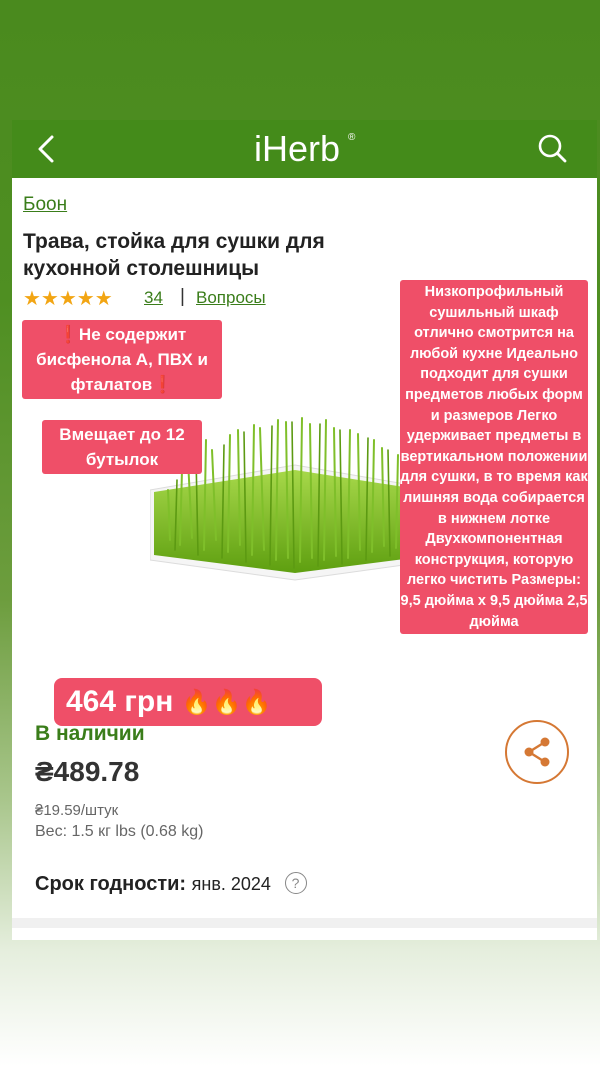 The image size is (600, 1066). I want to click on unit-price: ₴19.59/штук, so click(77, 810).